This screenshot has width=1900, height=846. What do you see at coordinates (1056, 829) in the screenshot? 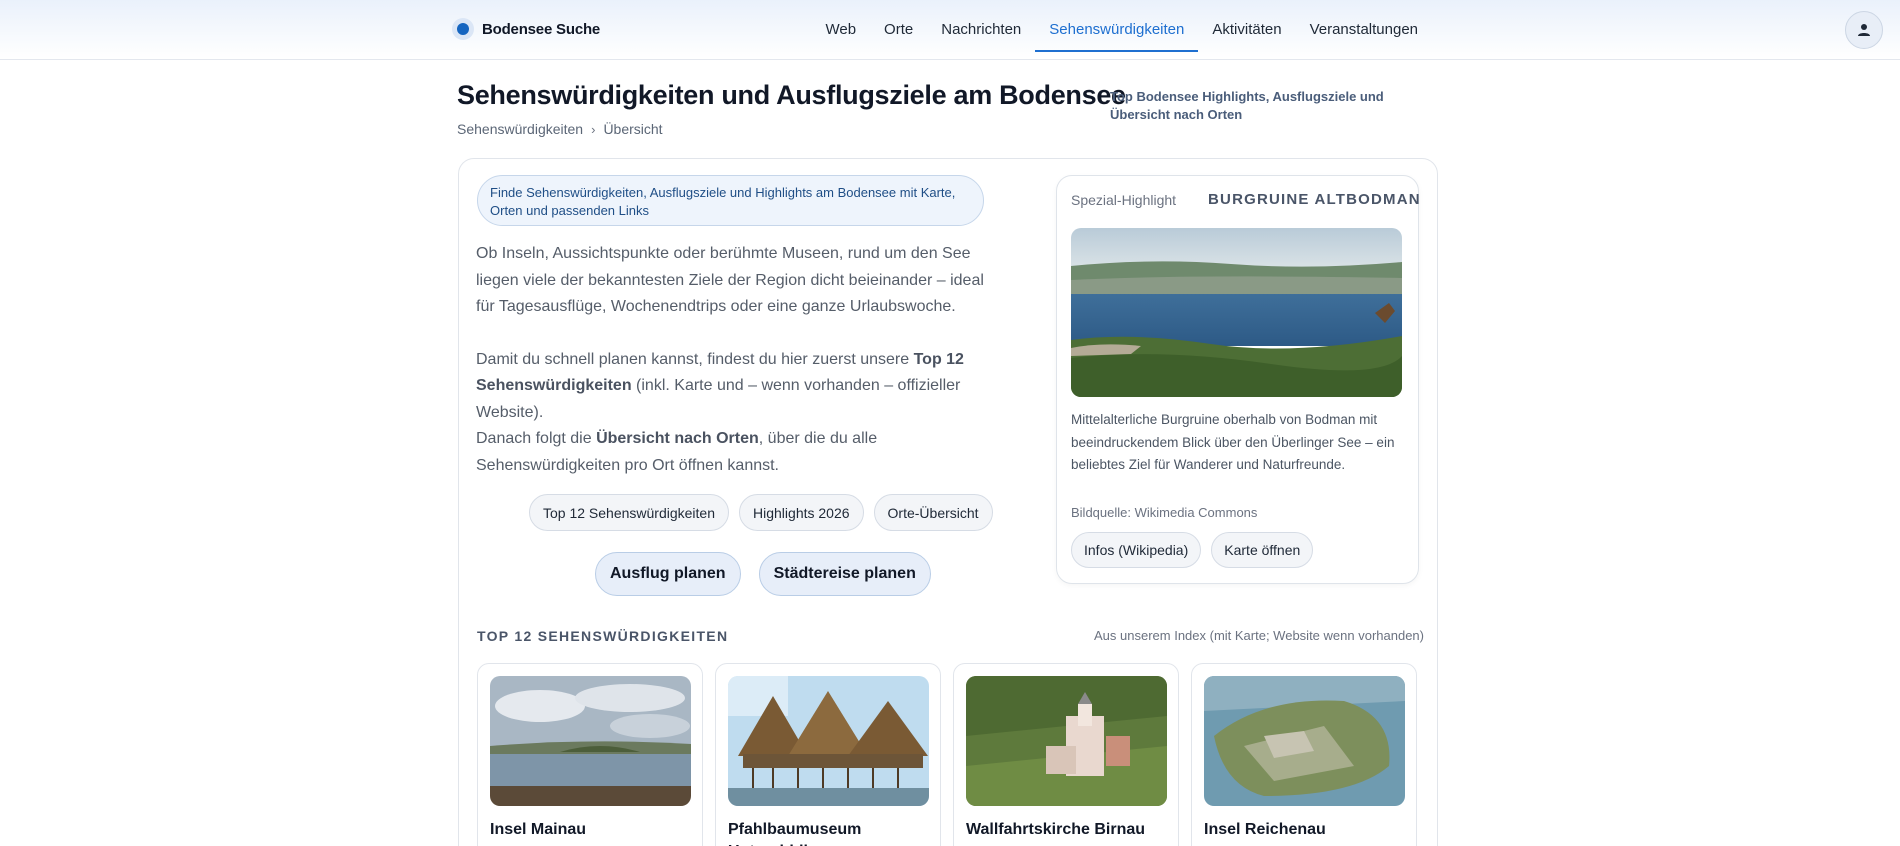
I see `sight-name: Wallfahrtskirche Birnau` at bounding box center [1056, 829].